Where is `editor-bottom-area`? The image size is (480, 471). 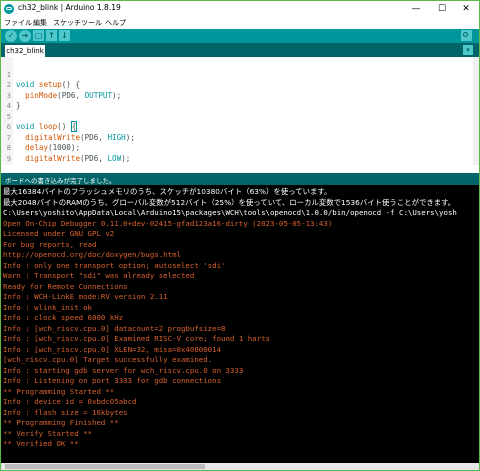 editor-bottom-area is located at coordinates (240, 169).